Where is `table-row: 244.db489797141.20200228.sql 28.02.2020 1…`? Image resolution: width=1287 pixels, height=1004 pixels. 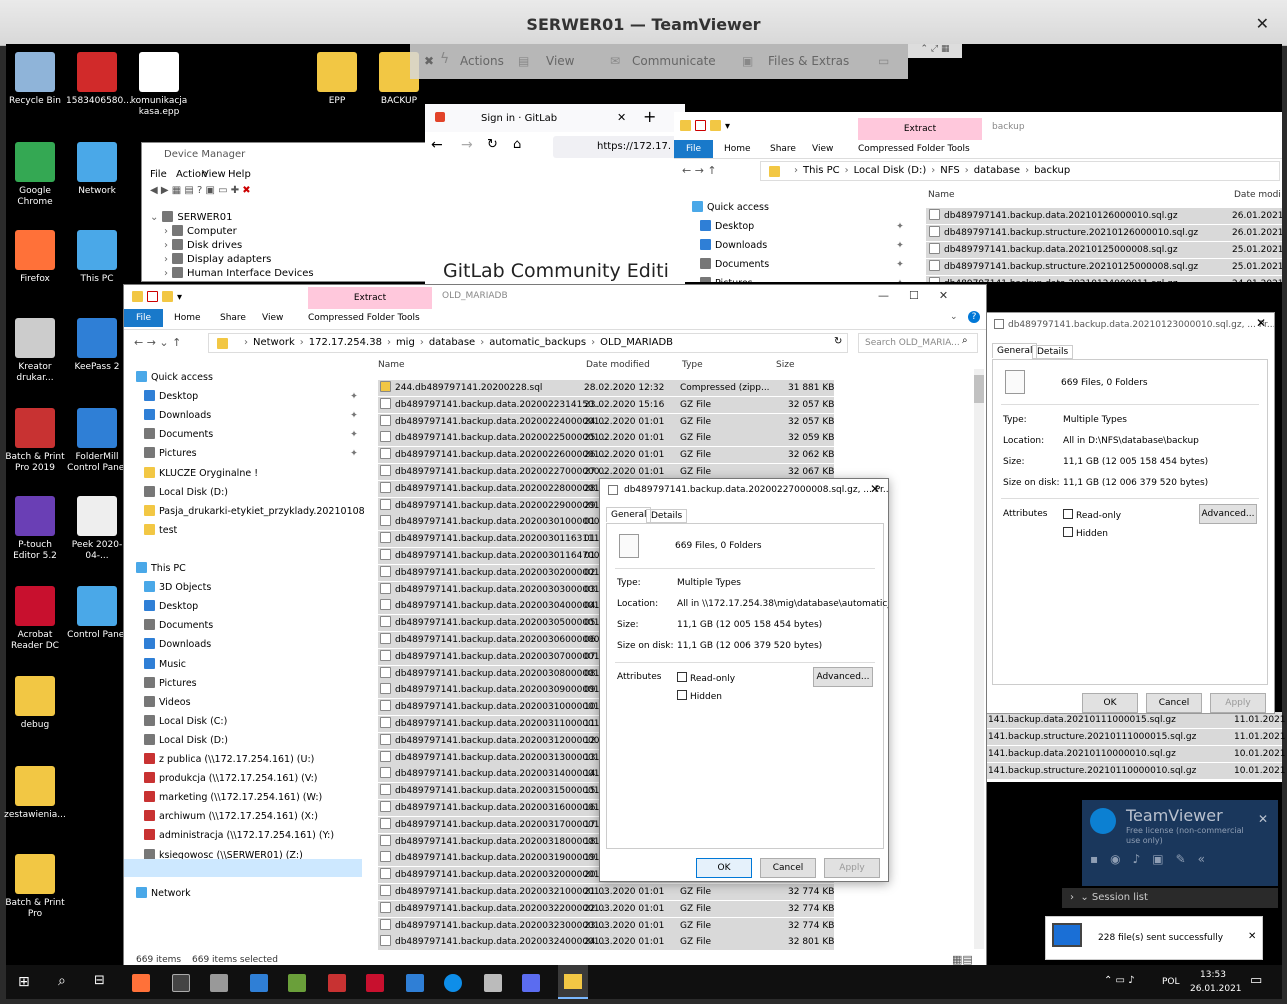 table-row: 244.db489797141.20200228.sql 28.02.2020 1… is located at coordinates (606, 388).